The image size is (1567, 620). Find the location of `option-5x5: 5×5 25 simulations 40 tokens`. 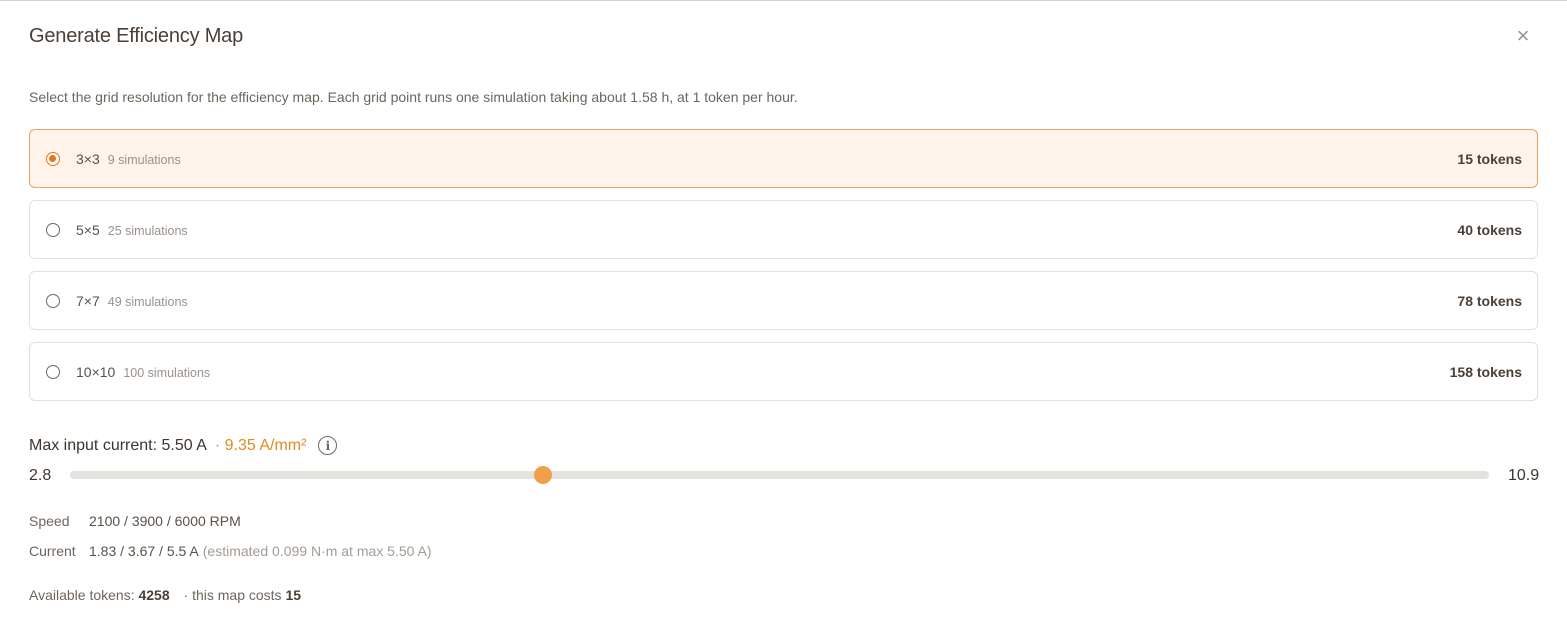

option-5x5: 5×5 25 simulations 40 tokens is located at coordinates (783, 229).